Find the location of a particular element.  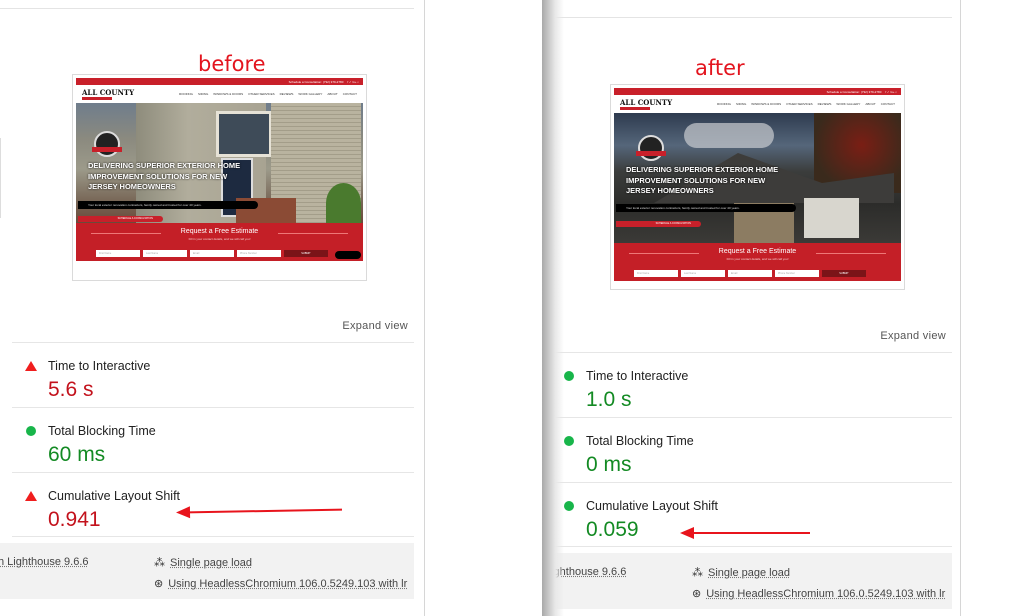

red-arrow-annotation is located at coordinates (745, 533).